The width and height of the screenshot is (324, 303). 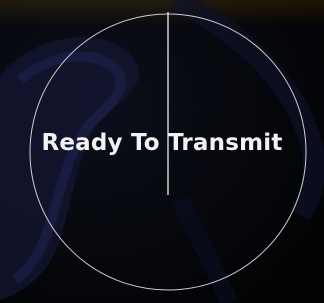 What do you see at coordinates (162, 143) in the screenshot?
I see `radar-status-message: Ready To Transmit` at bounding box center [162, 143].